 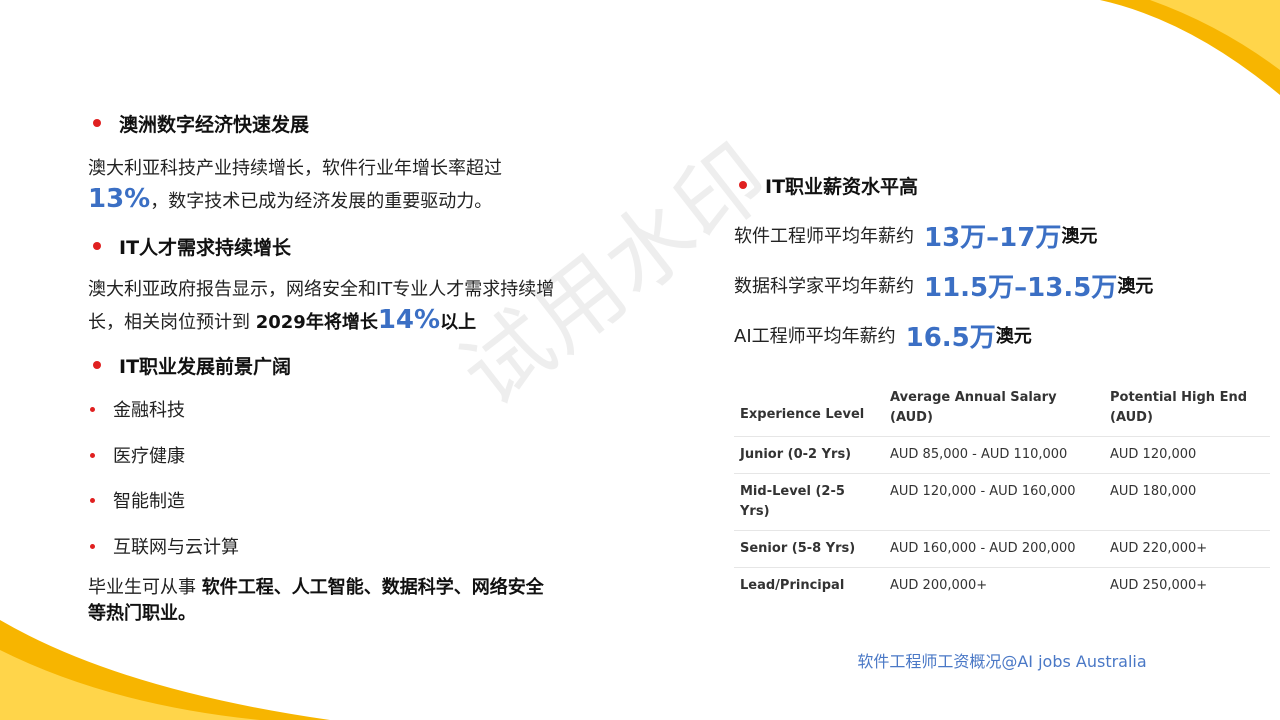 I want to click on section-title: 澳洲数字经济快速发展, so click(x=214, y=124).